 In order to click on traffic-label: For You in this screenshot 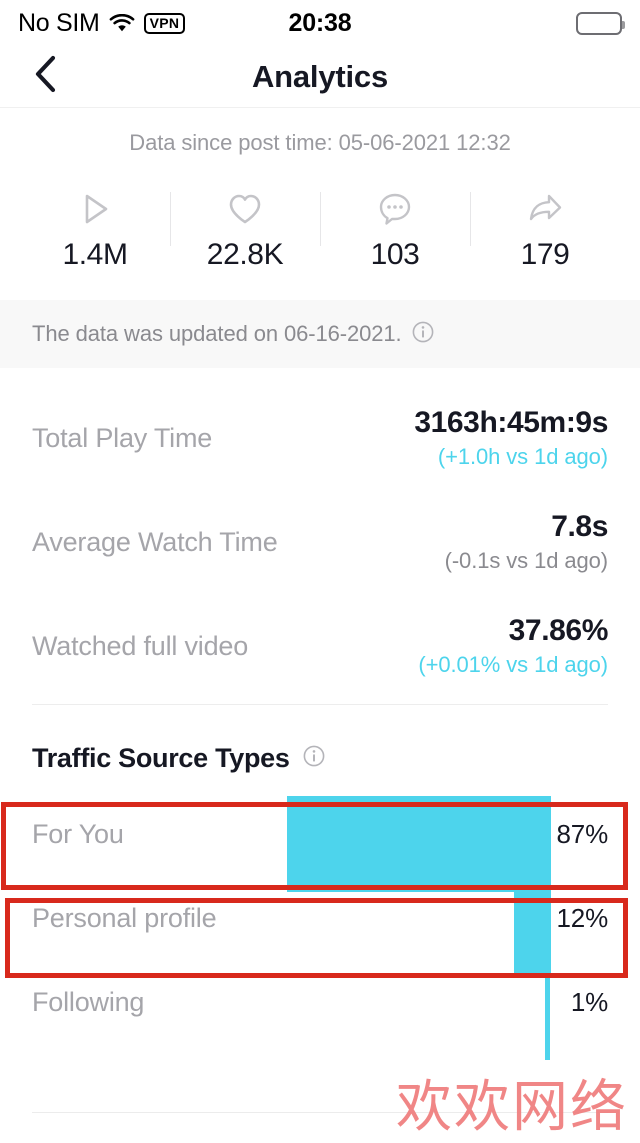, I will do `click(78, 833)`.